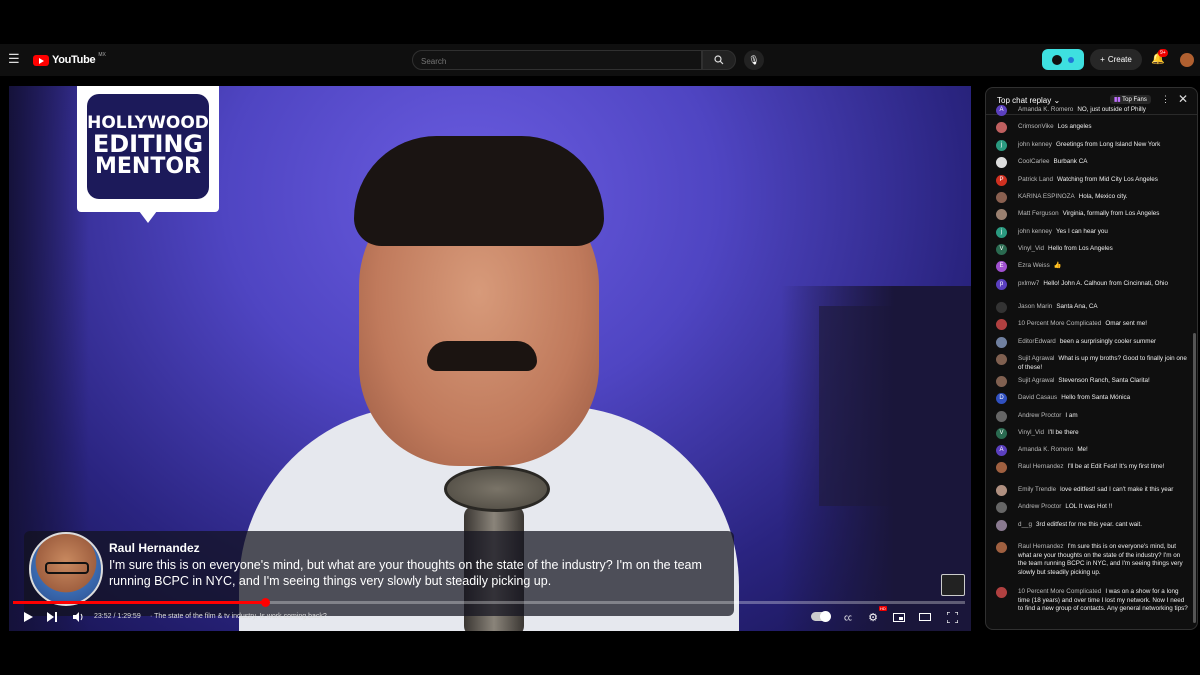 The height and width of the screenshot is (675, 1200). What do you see at coordinates (1025, 524) in the screenshot?
I see `chat-author-name: d__g` at bounding box center [1025, 524].